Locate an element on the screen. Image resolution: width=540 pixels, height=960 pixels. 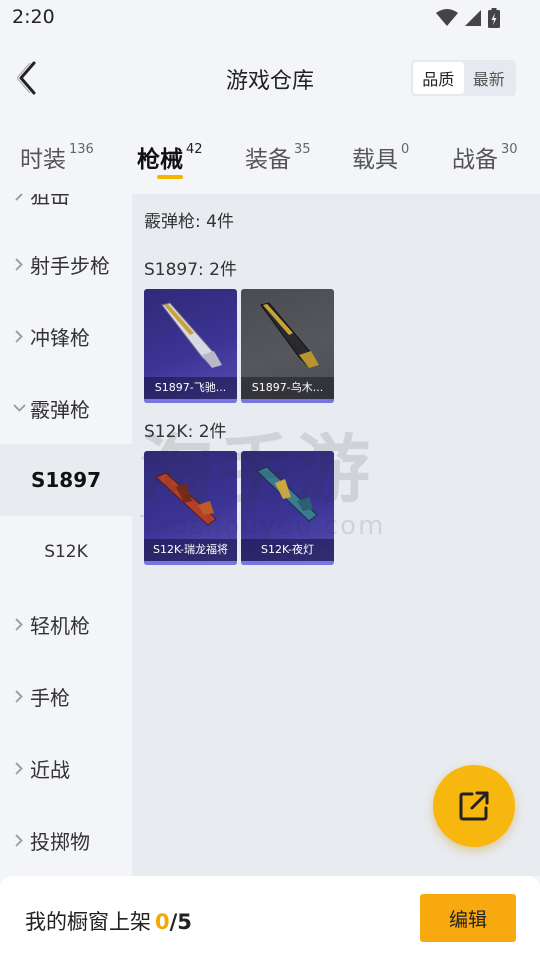
edit-button: 编辑 is located at coordinates (468, 918).